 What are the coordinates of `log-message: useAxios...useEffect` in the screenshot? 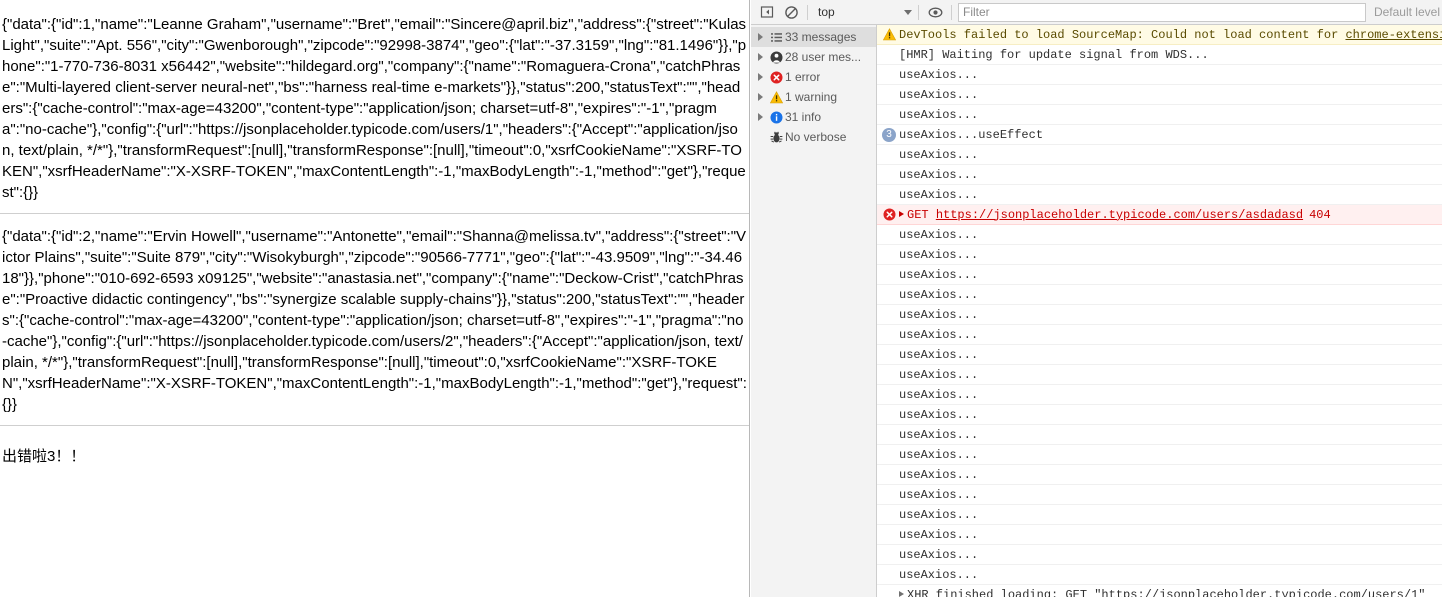 It's located at (971, 134).